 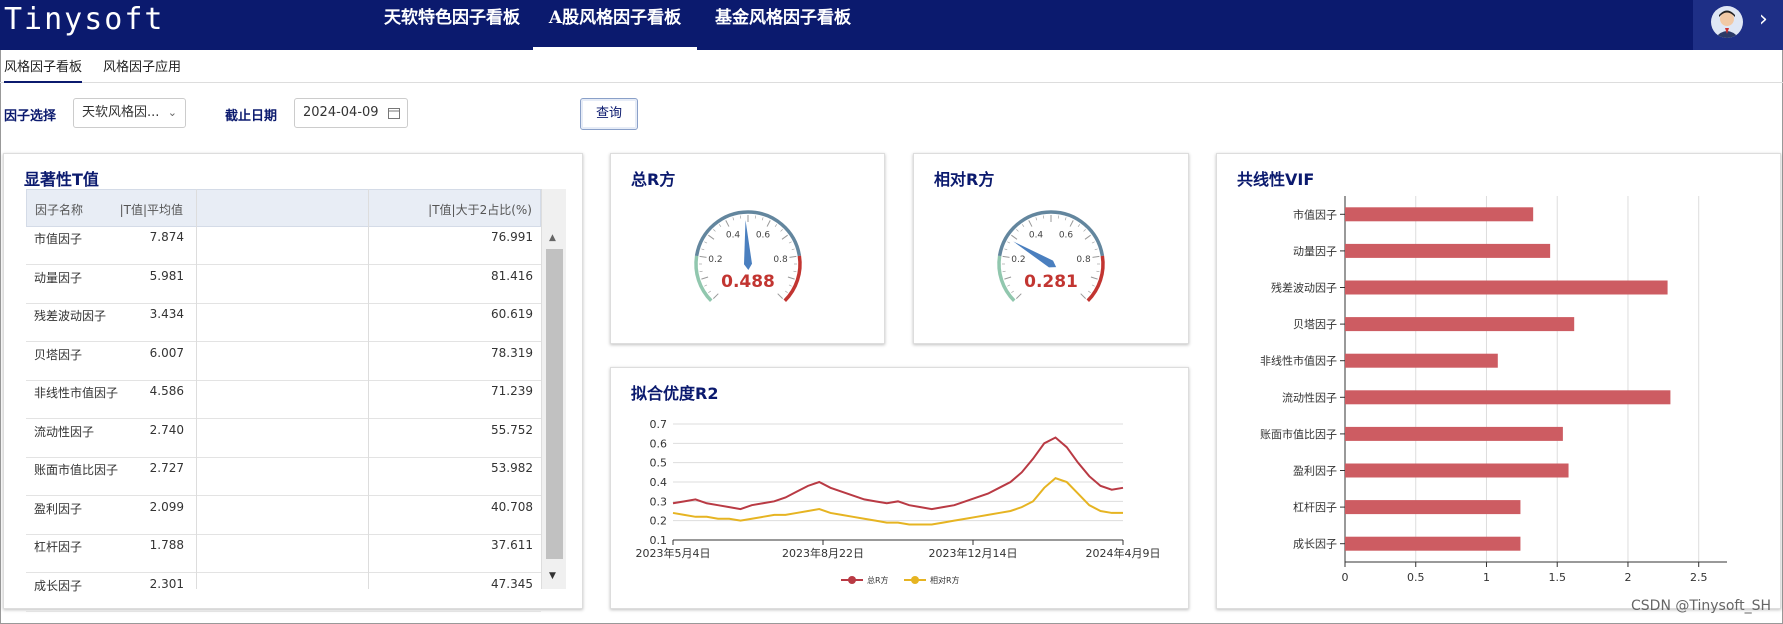 What do you see at coordinates (1298, 434) in the screenshot?
I see `vif-y-tick-label: 账面市值比因子` at bounding box center [1298, 434].